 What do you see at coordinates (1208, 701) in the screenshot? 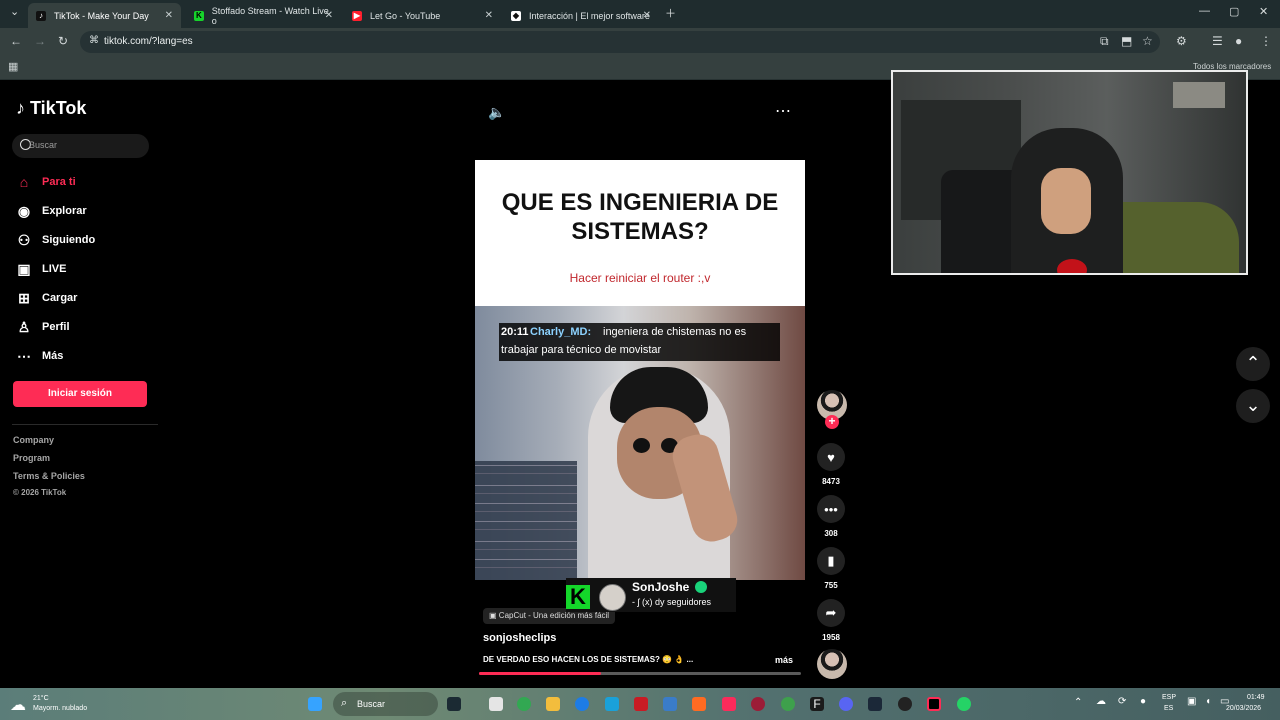
I see `volume-tray-icon: ◖` at bounding box center [1208, 701].